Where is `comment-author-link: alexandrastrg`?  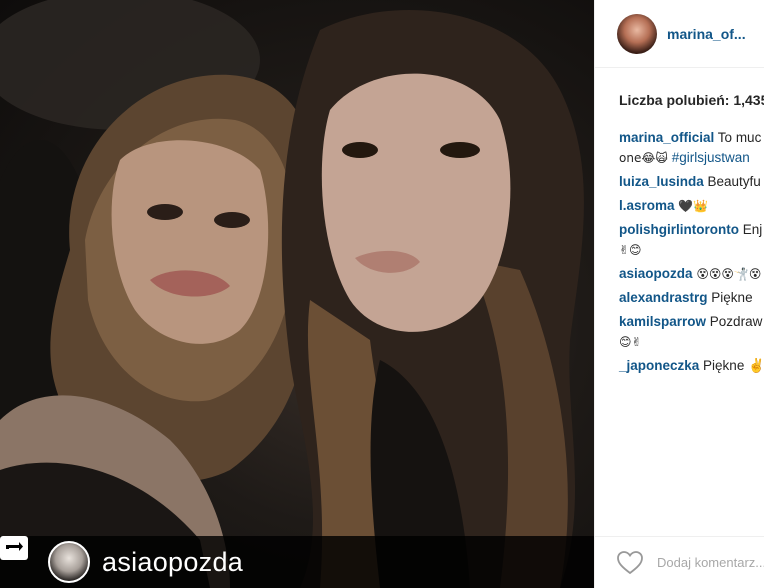
comment-author-link: alexandrastrg is located at coordinates (663, 297).